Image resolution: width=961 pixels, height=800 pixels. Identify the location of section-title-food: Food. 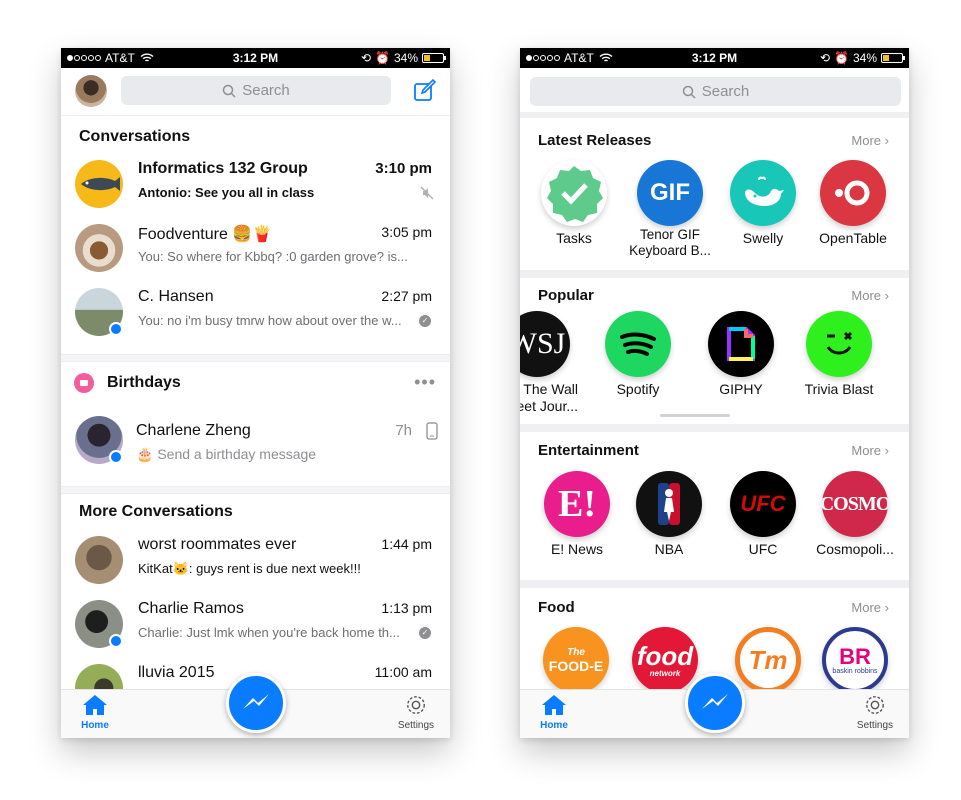
(556, 607).